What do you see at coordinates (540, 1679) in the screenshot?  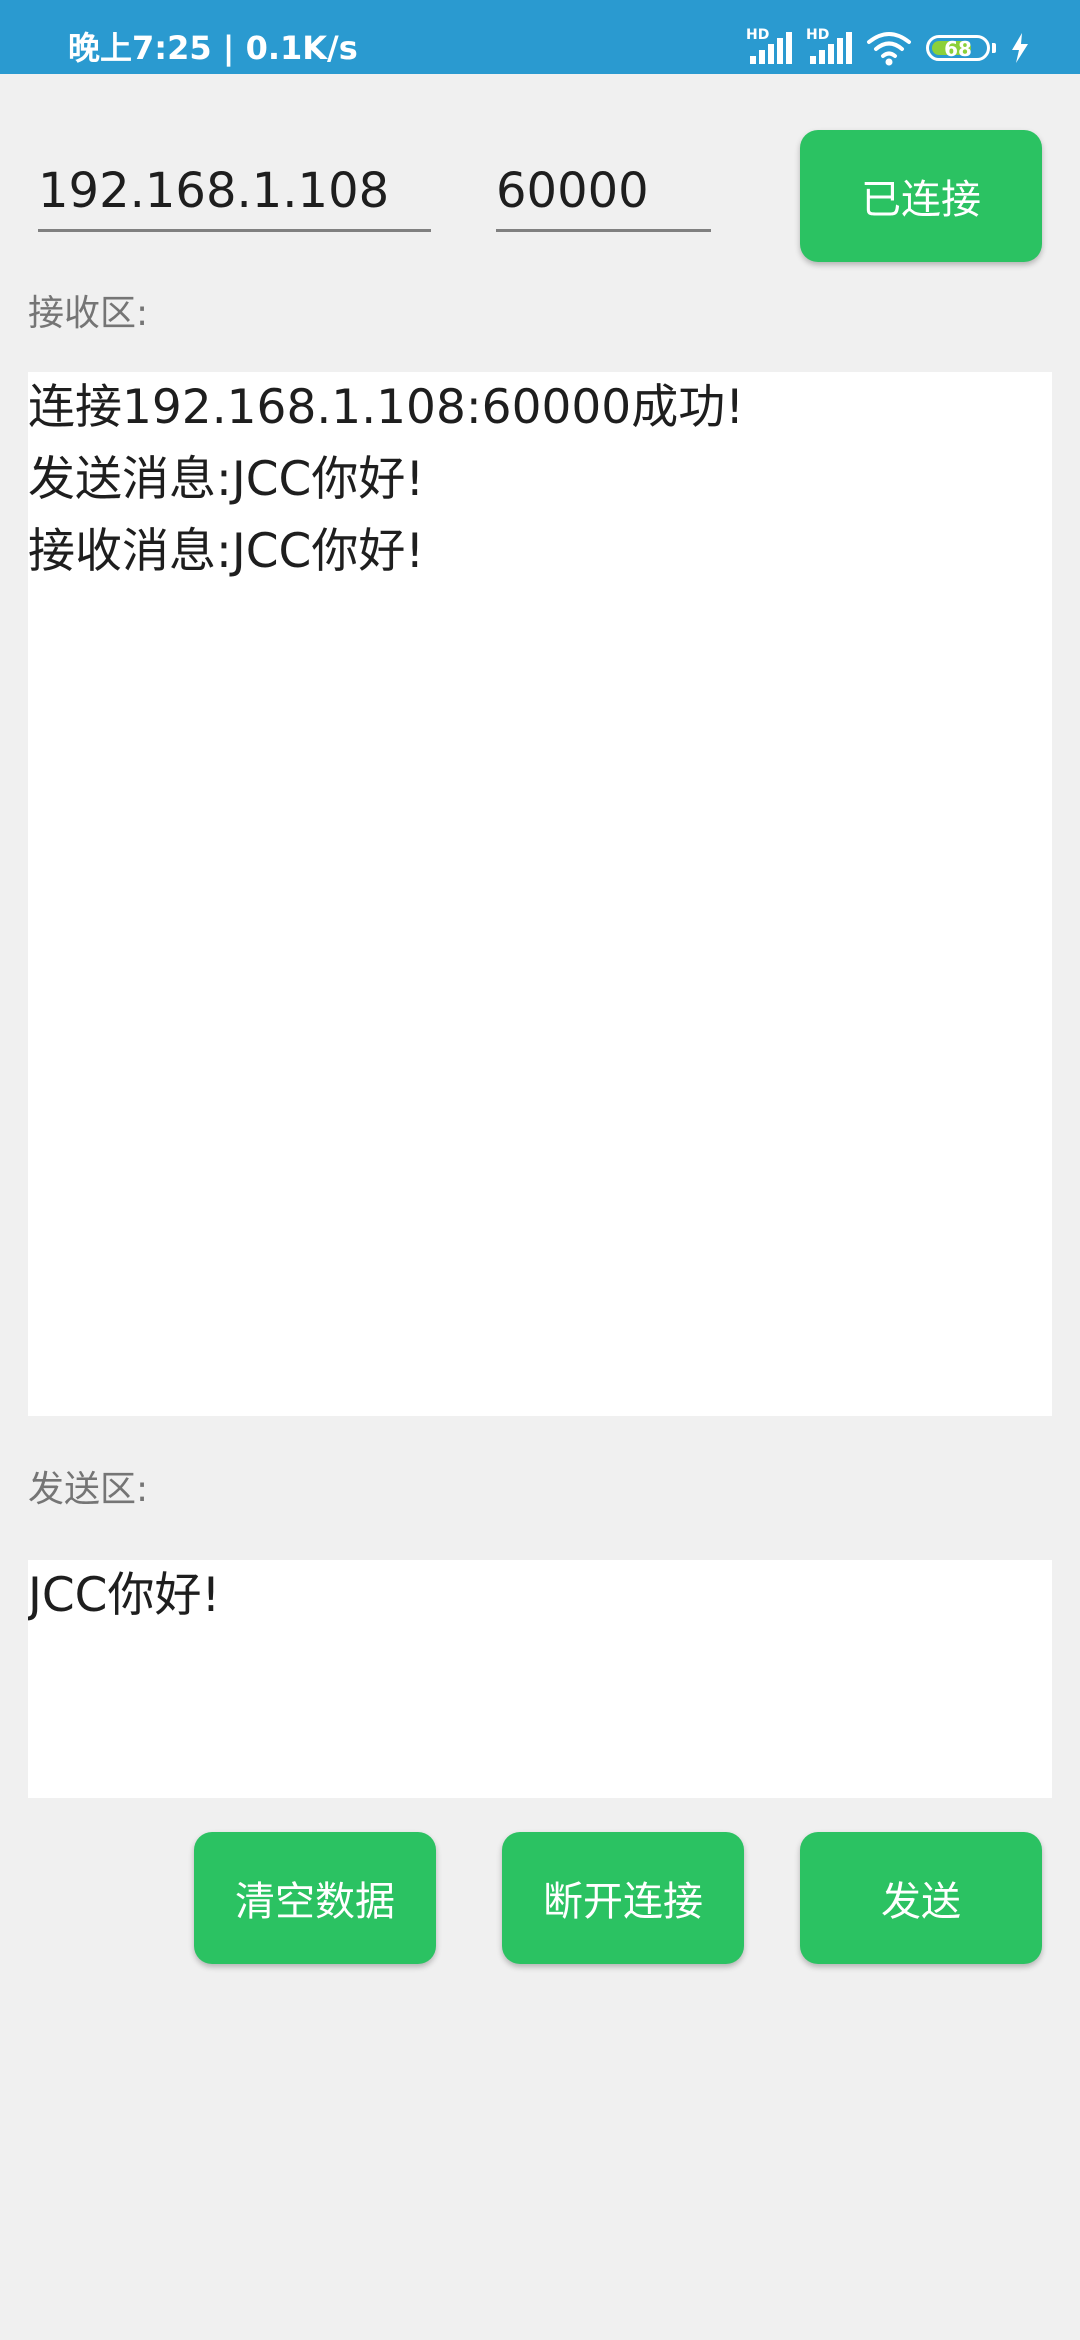 I see `send-input-area: JCC你好!` at bounding box center [540, 1679].